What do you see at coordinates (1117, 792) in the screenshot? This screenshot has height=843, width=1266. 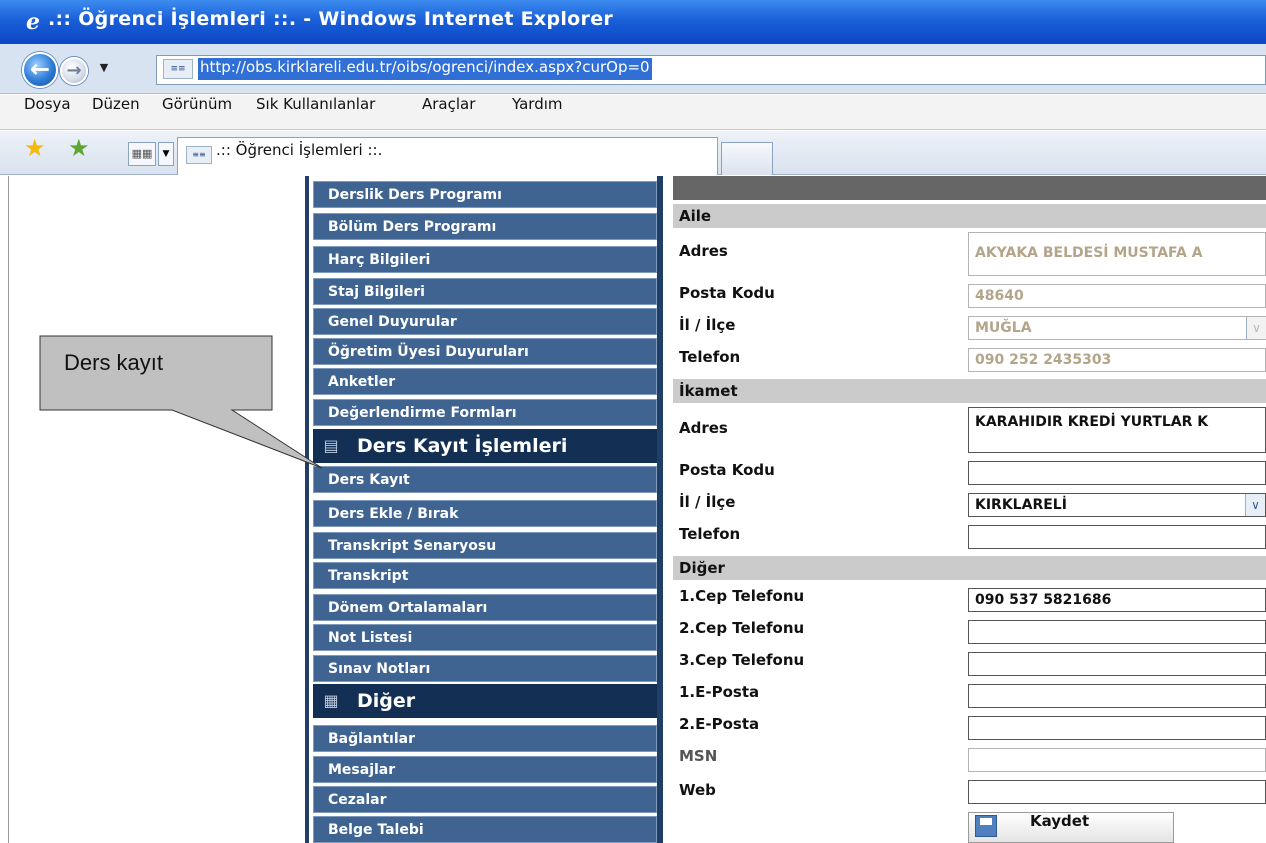 I see `web-field` at bounding box center [1117, 792].